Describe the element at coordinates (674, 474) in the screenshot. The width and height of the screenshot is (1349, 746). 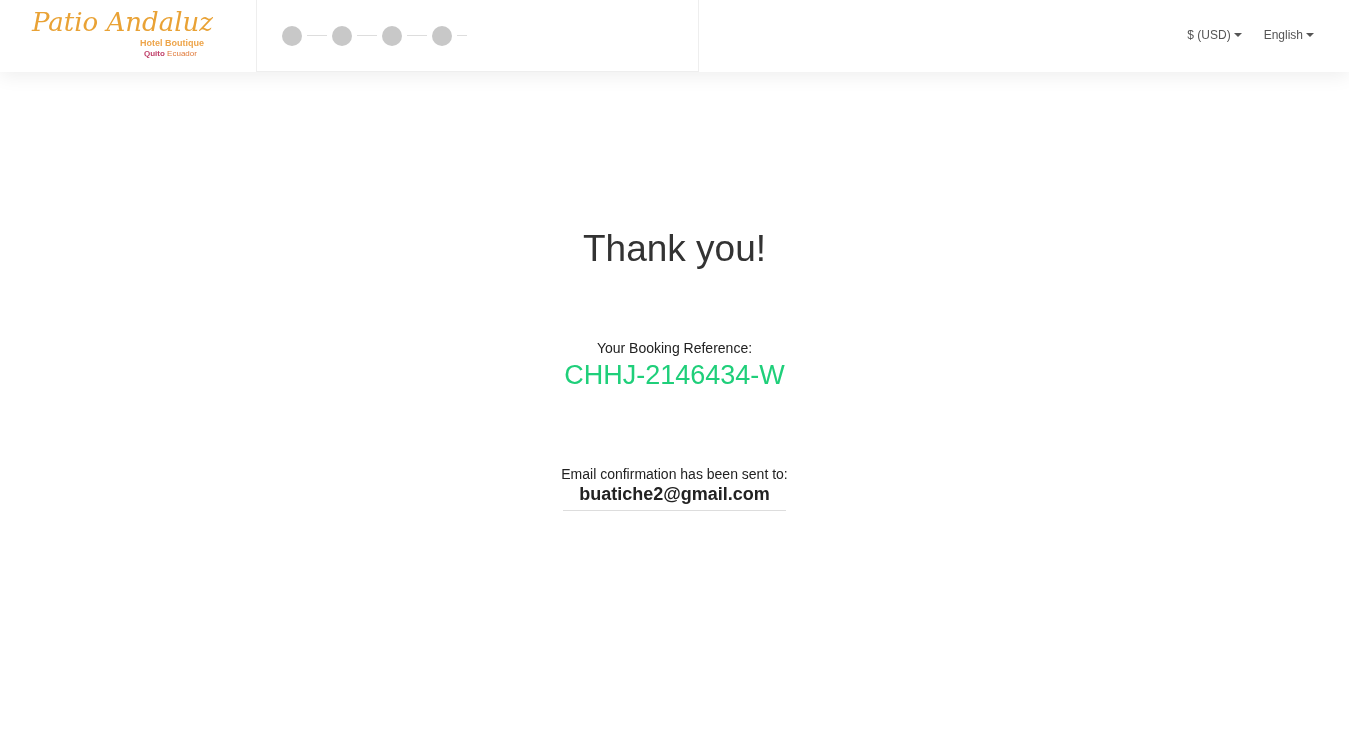
I see `email-label: Email confirmation has been sent to:` at that location.